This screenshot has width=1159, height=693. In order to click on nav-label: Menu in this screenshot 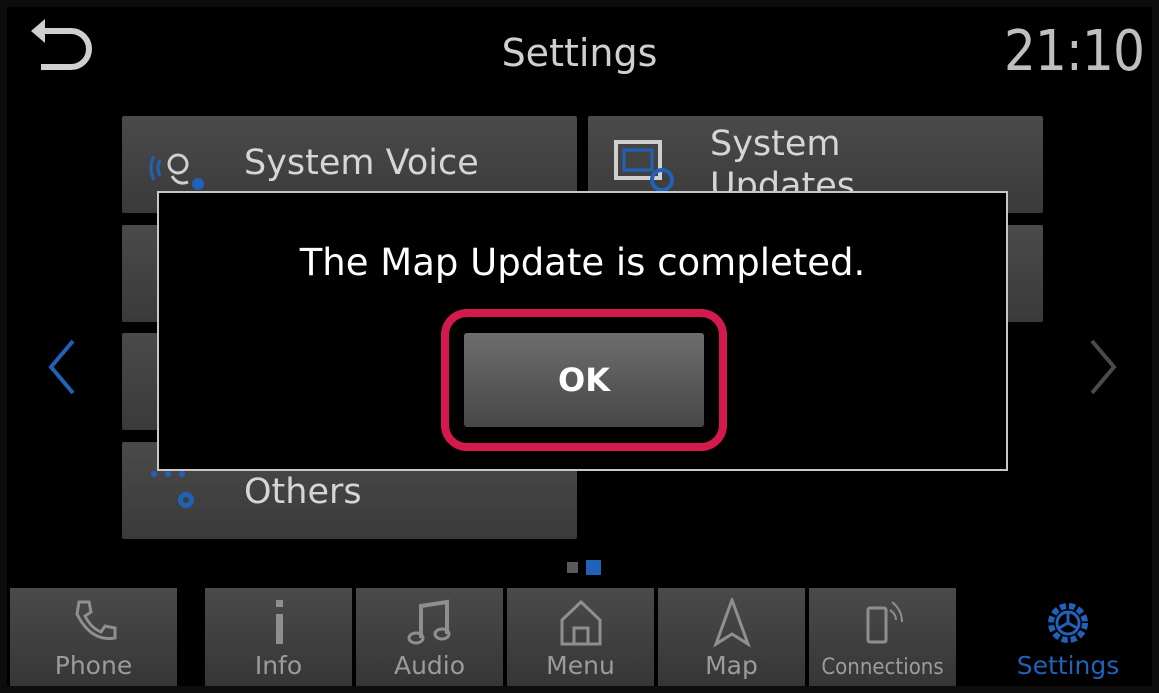, I will do `click(580, 665)`.